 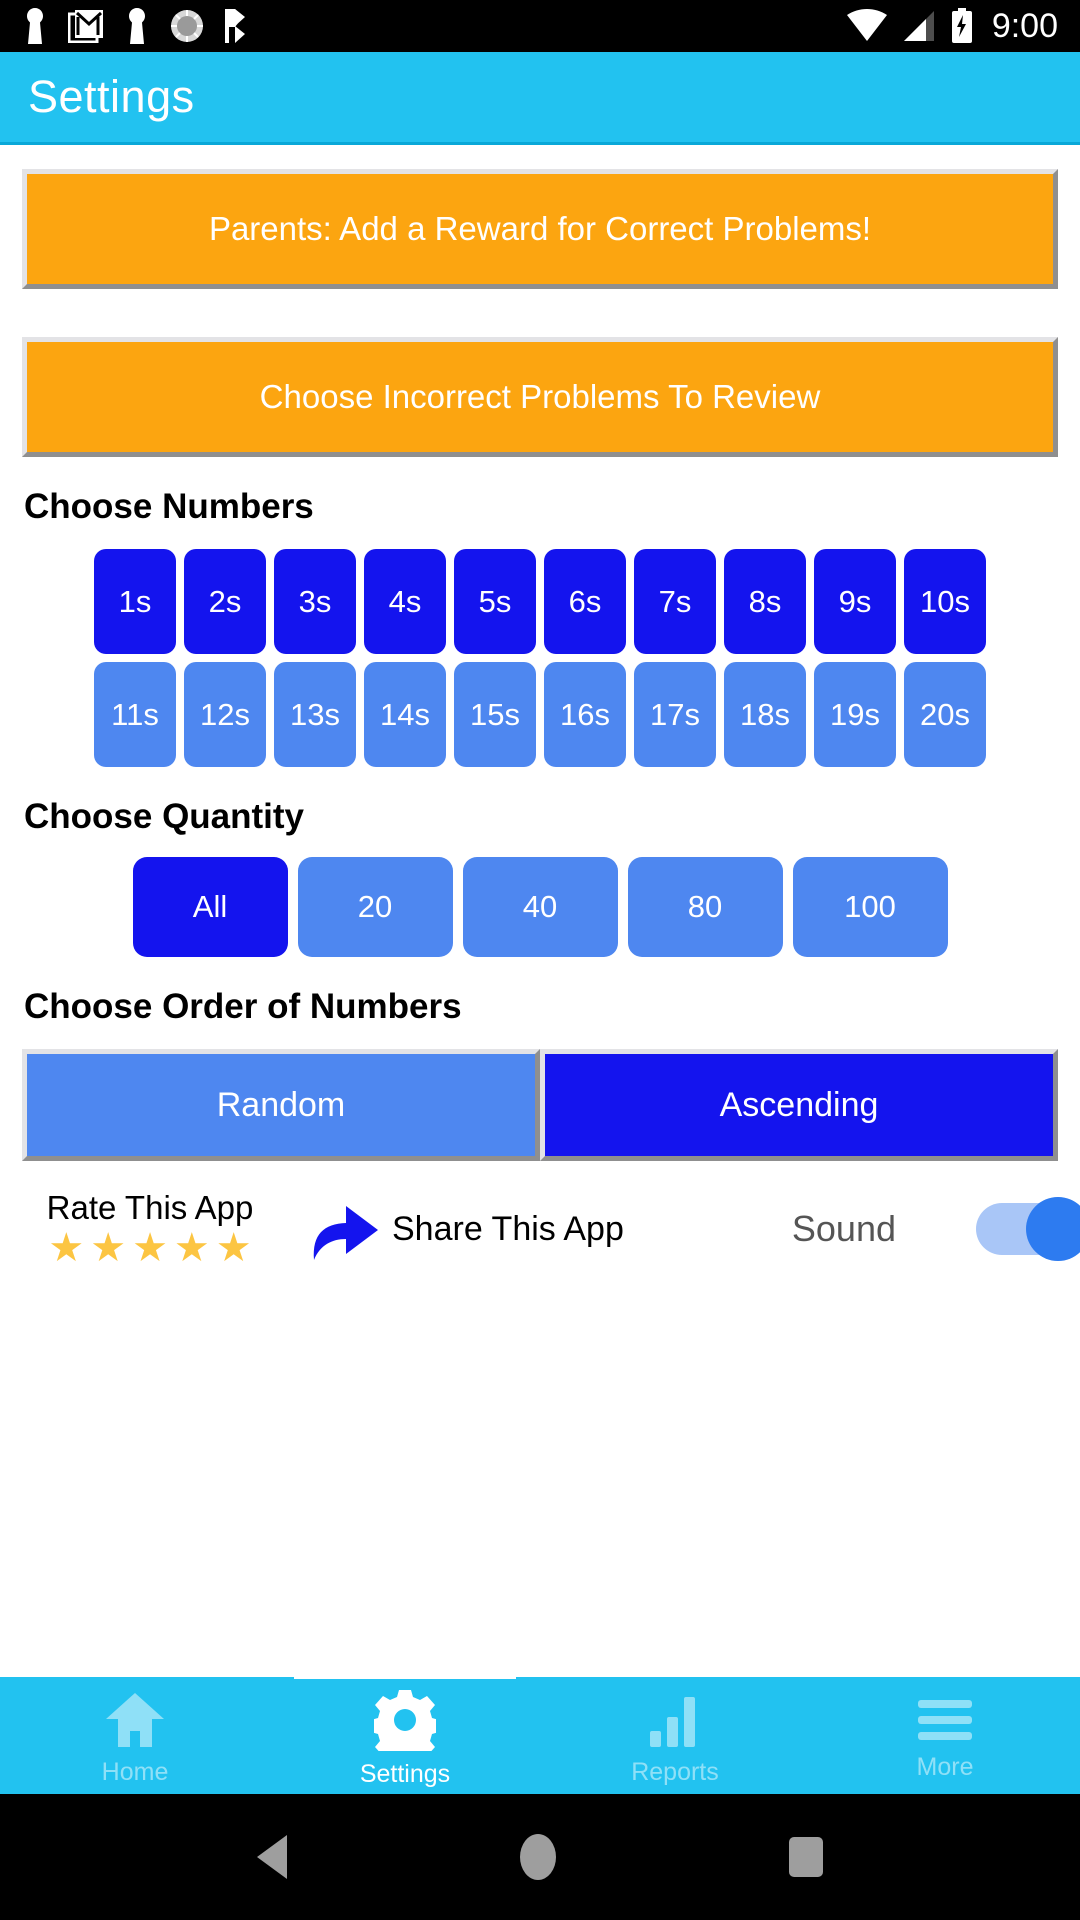 What do you see at coordinates (870, 907) in the screenshot?
I see `quantity-button-100: 100` at bounding box center [870, 907].